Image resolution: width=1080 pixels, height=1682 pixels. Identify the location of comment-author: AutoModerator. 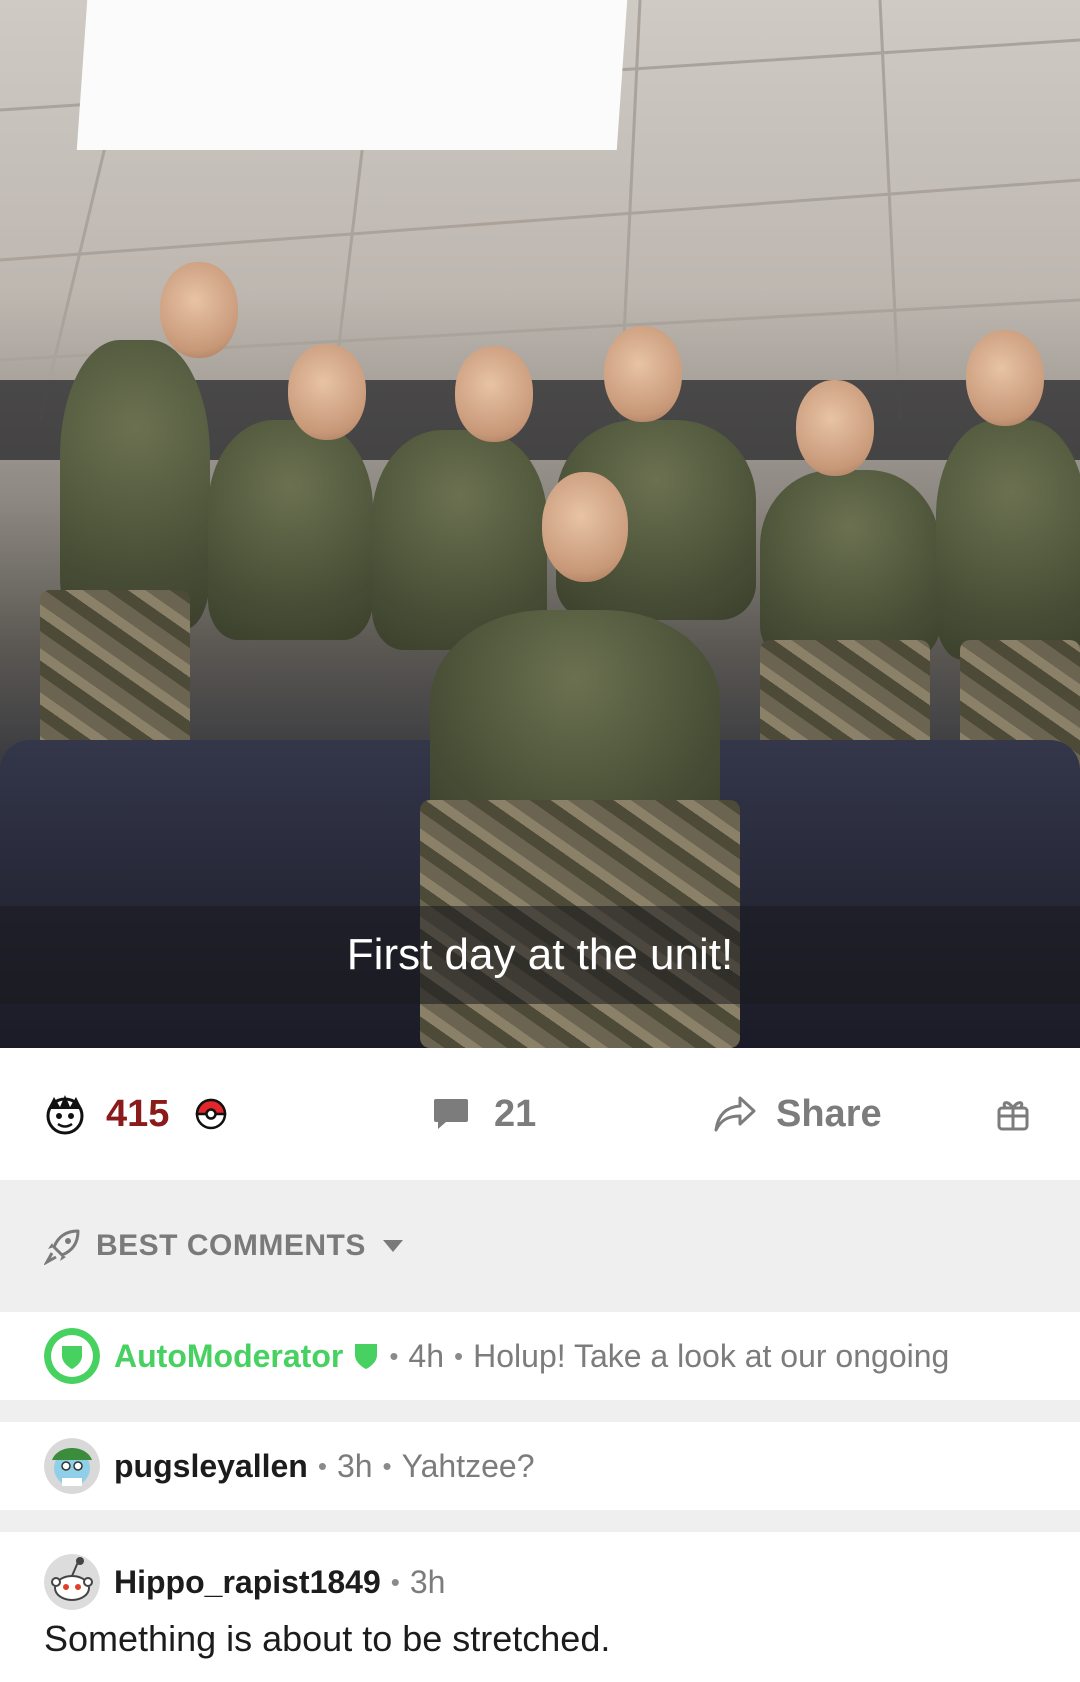
(228, 1356).